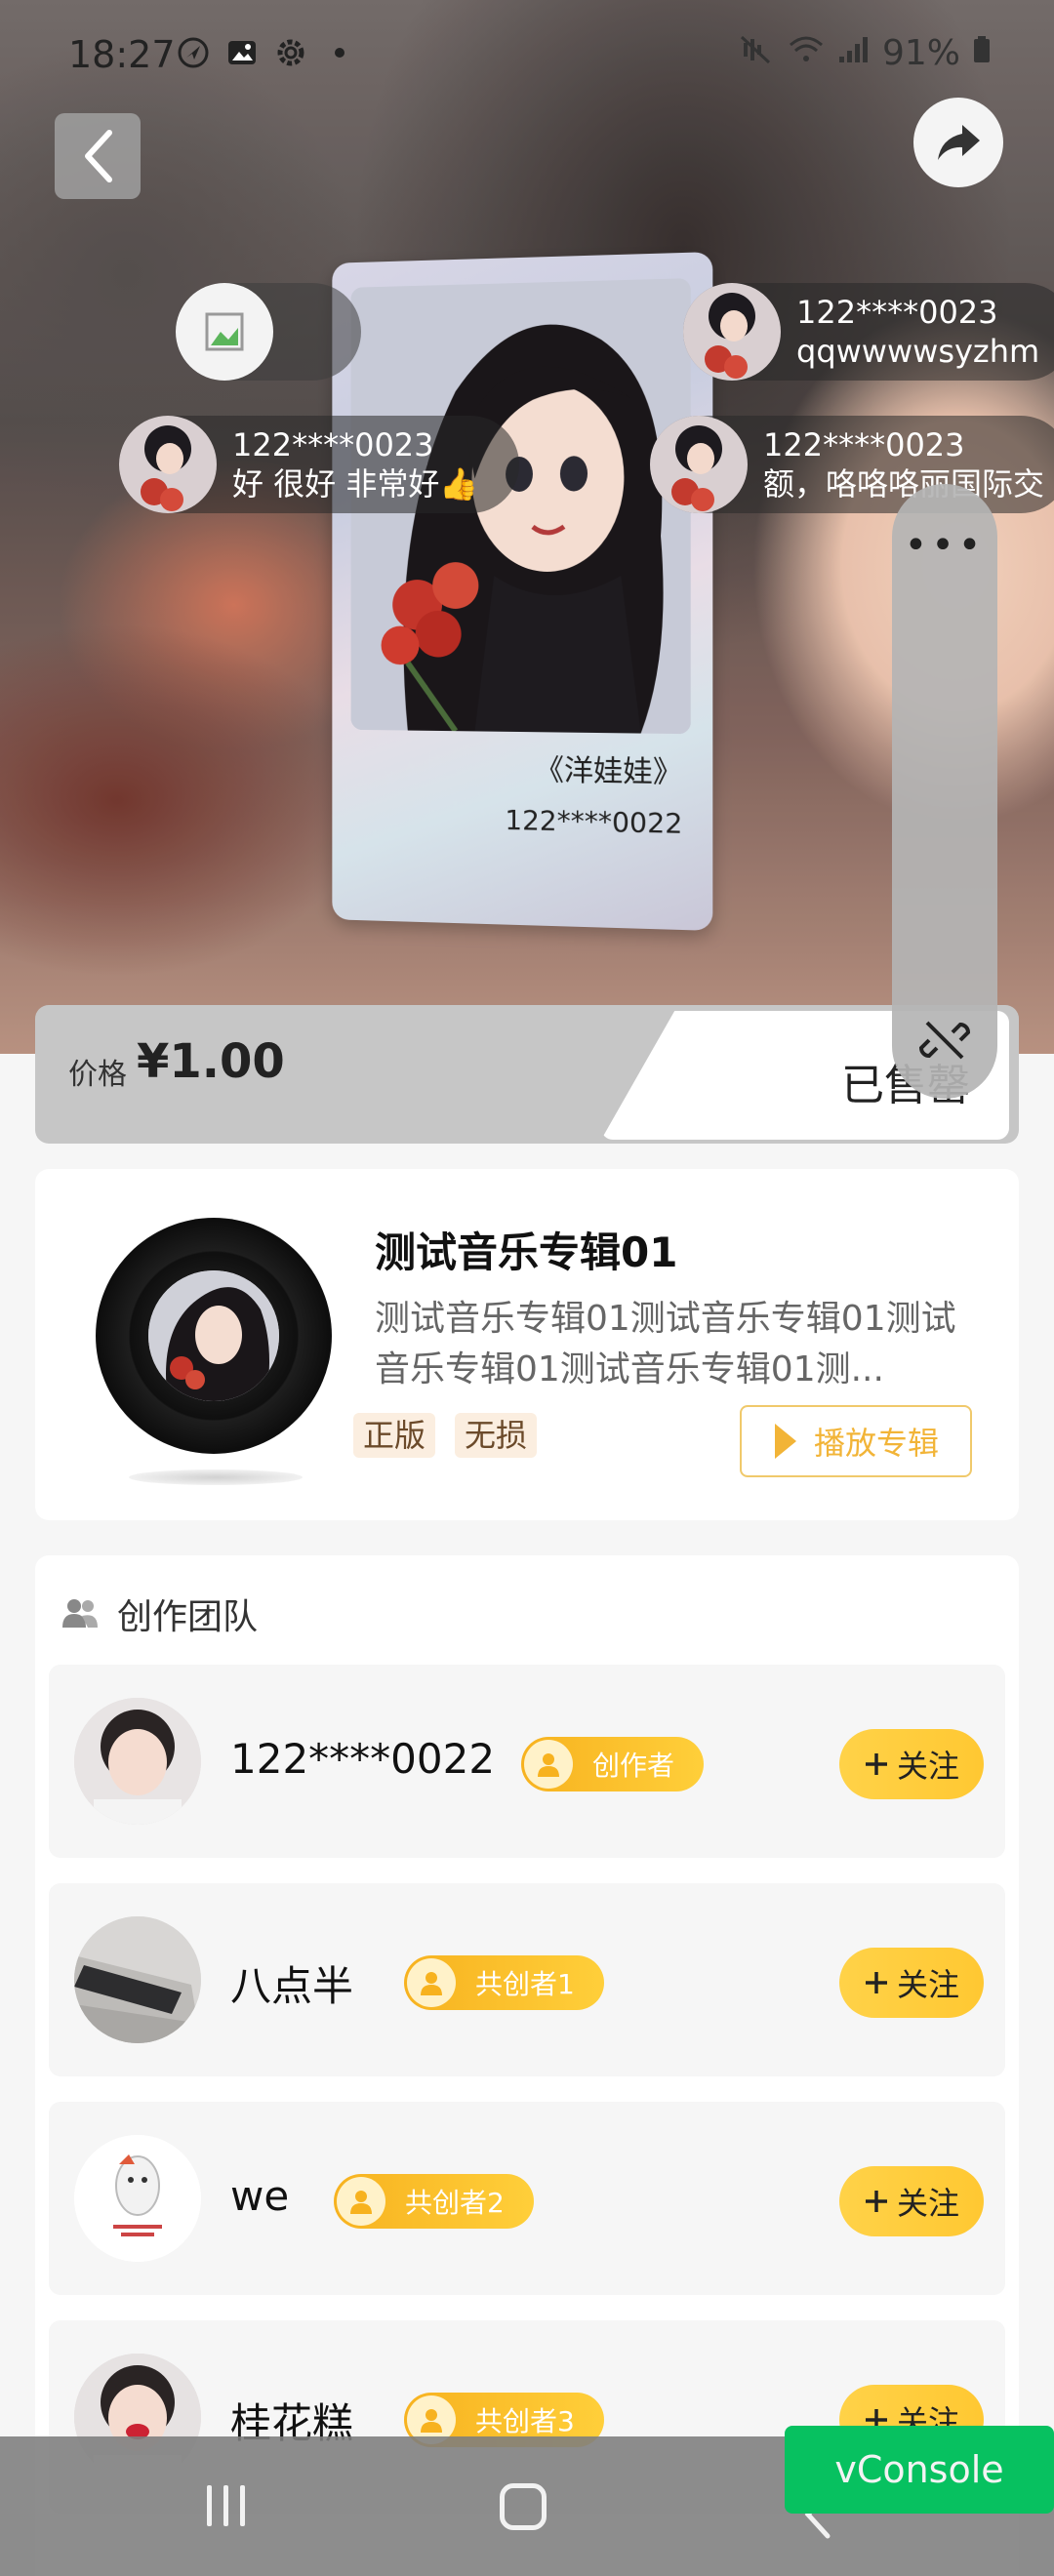 The image size is (1054, 2576). What do you see at coordinates (594, 821) in the screenshot?
I see `card-owner: 122****0022` at bounding box center [594, 821].